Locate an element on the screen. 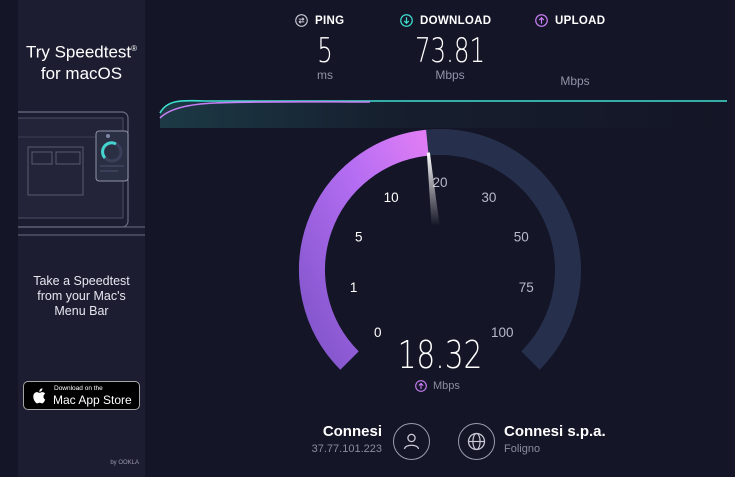 Image resolution: width=735 pixels, height=477 pixels. isp-name: Connesi is located at coordinates (352, 431).